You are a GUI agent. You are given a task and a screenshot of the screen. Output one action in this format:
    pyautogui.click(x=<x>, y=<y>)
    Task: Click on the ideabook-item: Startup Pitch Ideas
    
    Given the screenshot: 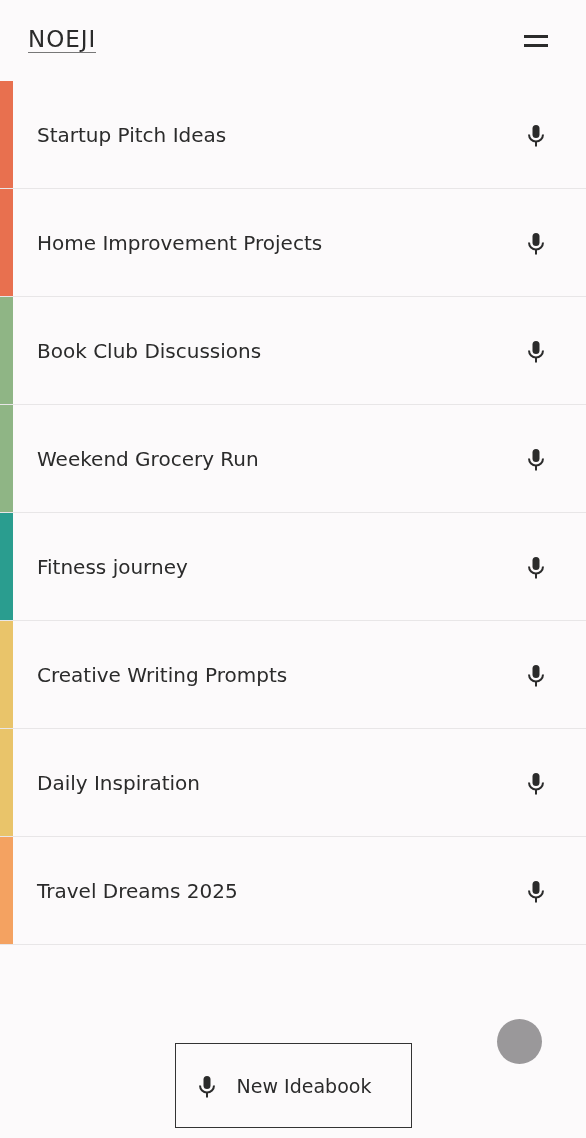 What is the action you would take?
    pyautogui.click(x=293, y=135)
    